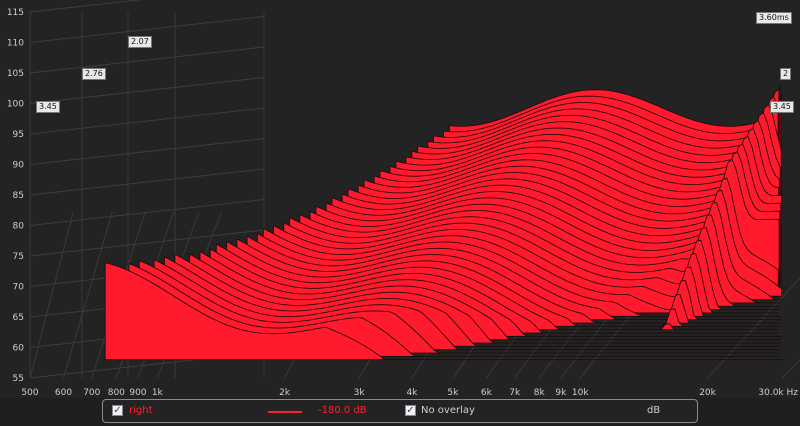 This screenshot has height=426, width=800. Describe the element at coordinates (786, 74) in the screenshot. I see `time-label: 2` at that location.